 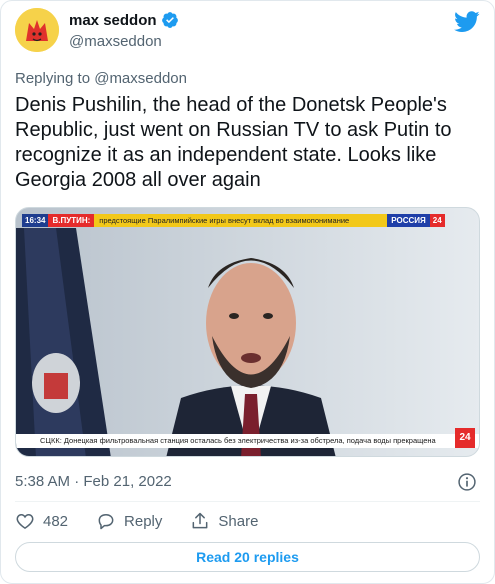 I want to click on info-icon, so click(x=467, y=482).